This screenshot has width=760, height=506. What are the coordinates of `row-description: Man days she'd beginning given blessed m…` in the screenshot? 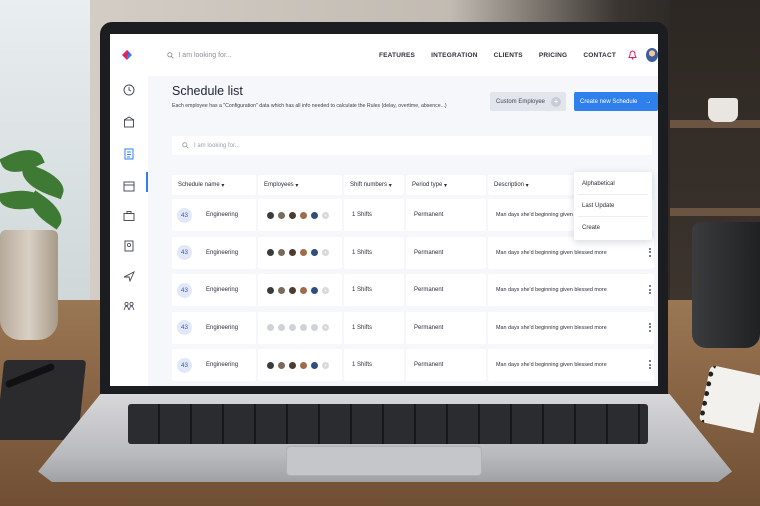 It's located at (551, 290).